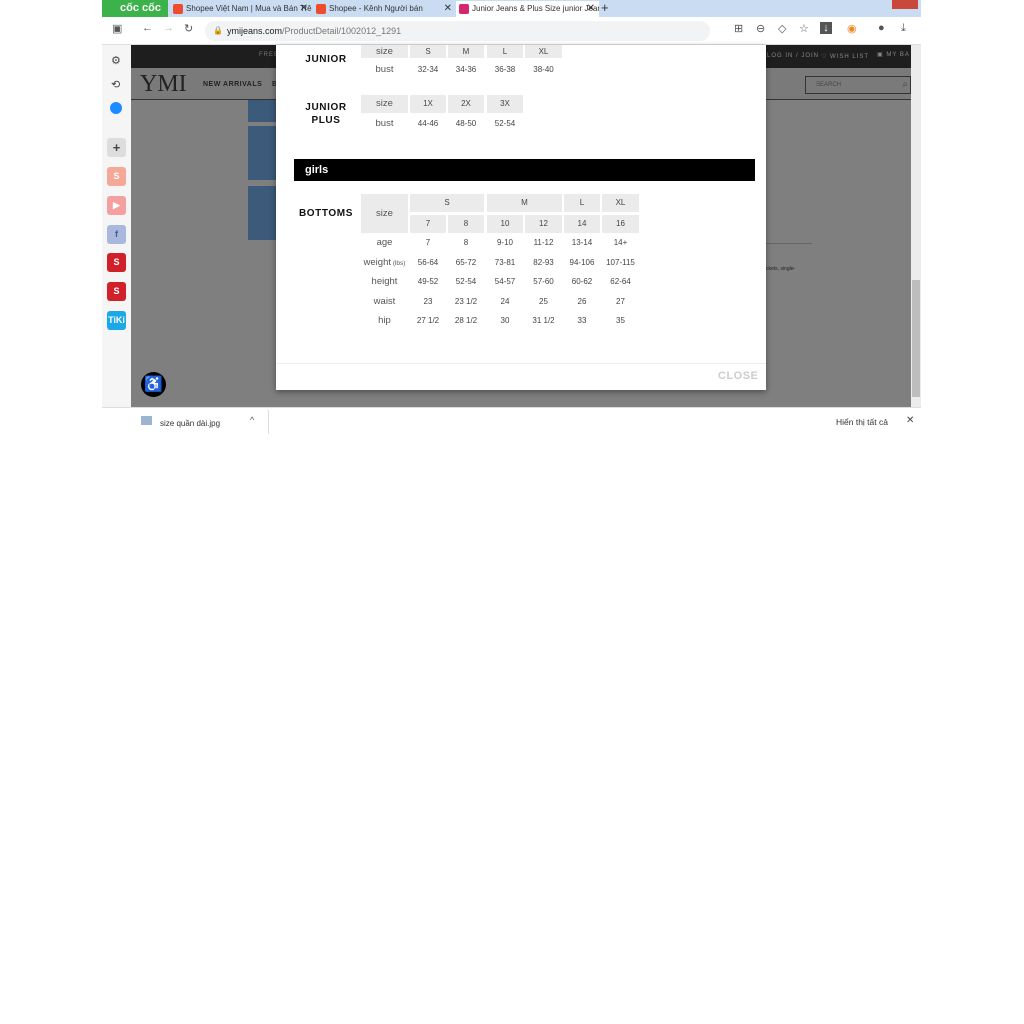 The height and width of the screenshot is (1024, 1024). Describe the element at coordinates (116, 205) in the screenshot. I see `youtube-app-icon: ▶` at that location.